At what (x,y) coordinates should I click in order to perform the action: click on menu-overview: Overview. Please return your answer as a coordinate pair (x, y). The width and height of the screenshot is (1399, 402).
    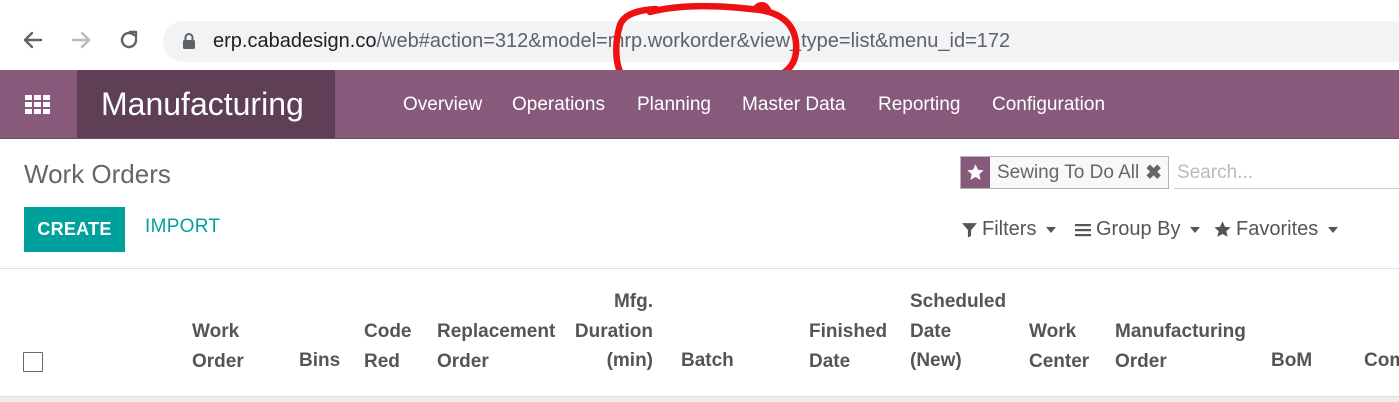
    Looking at the image, I should click on (442, 105).